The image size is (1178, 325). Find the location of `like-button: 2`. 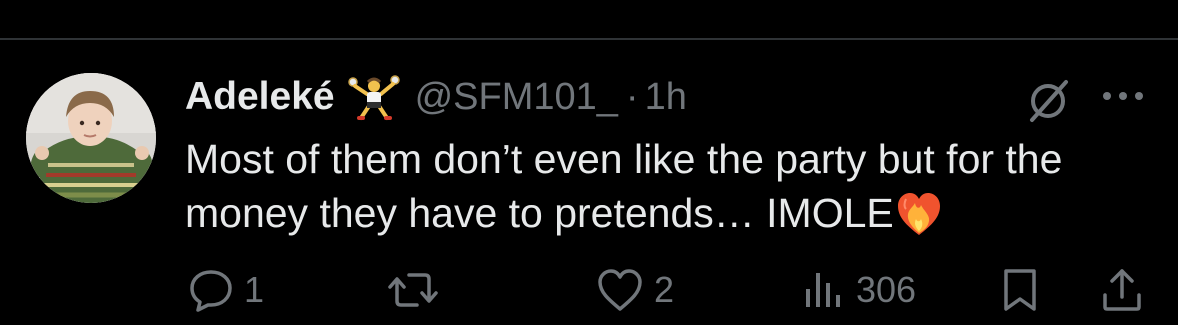

like-button: 2 is located at coordinates (635, 290).